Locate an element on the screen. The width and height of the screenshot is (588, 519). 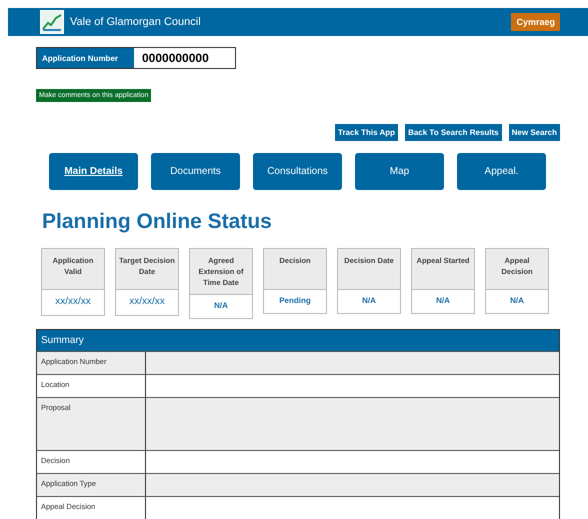
action-button: New Search is located at coordinates (534, 132).